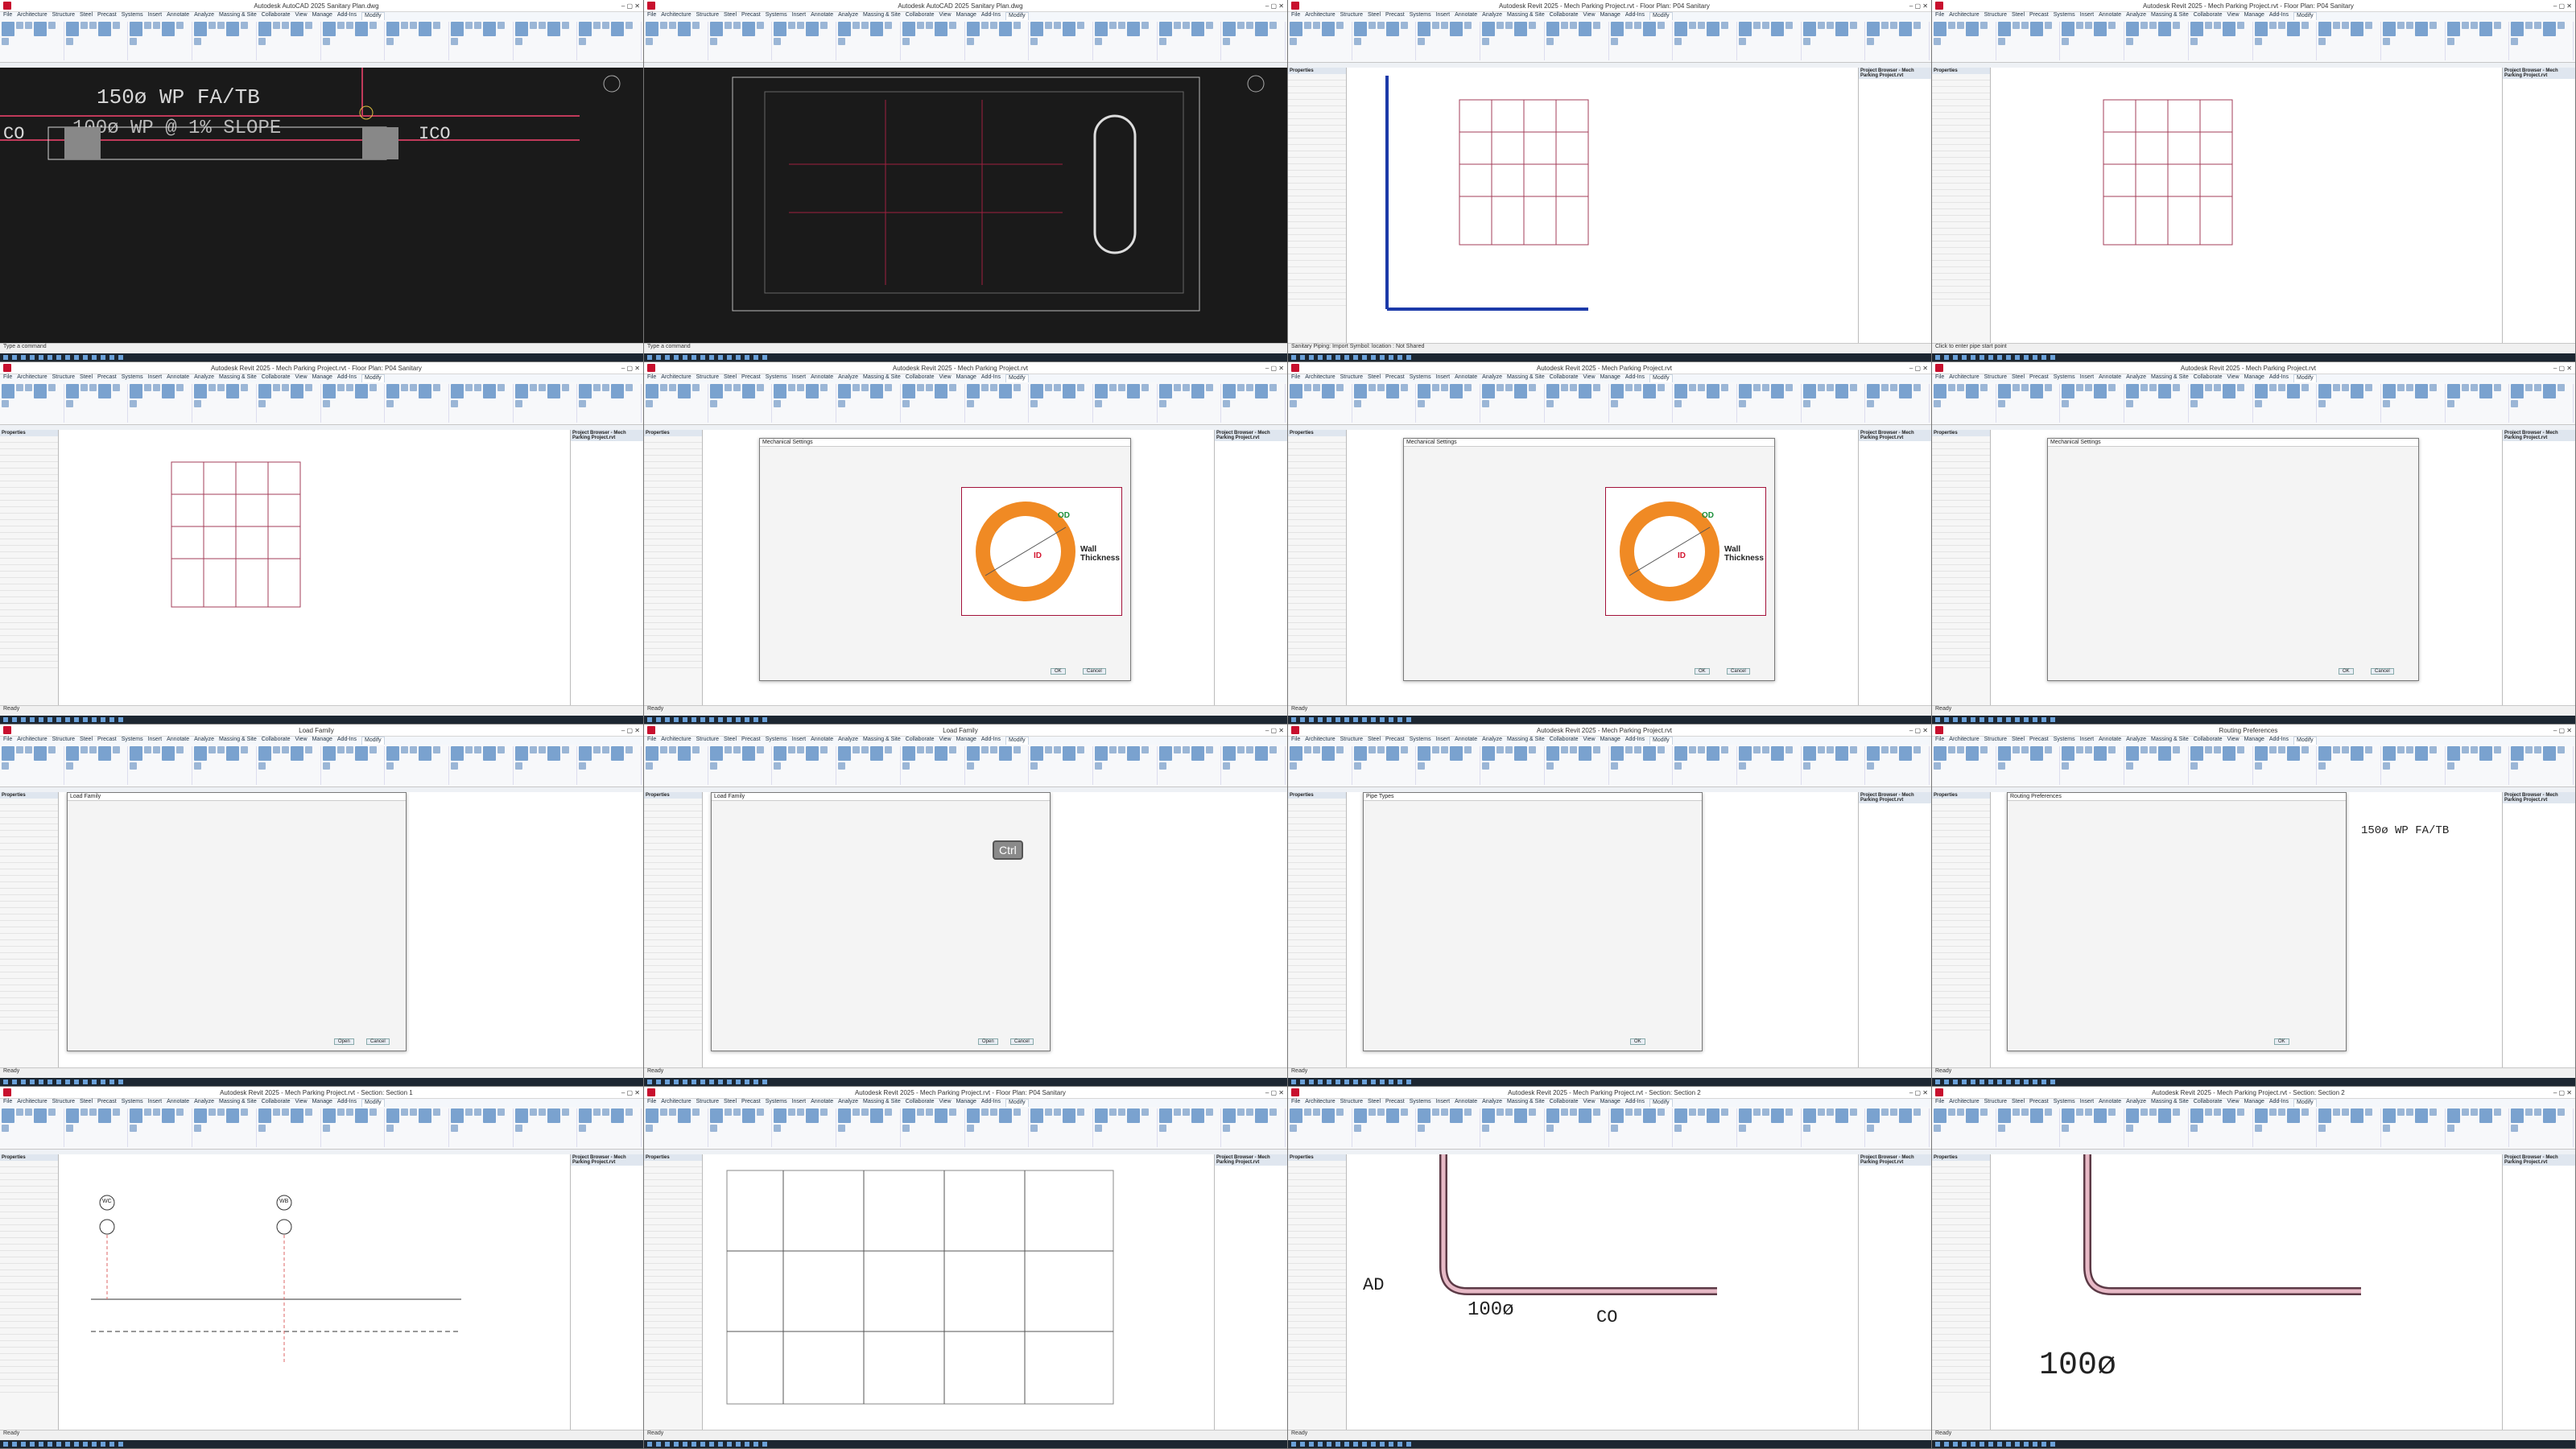 This screenshot has height=1449, width=2576. Describe the element at coordinates (799, 741) in the screenshot. I see `ribbon-tab: Insert` at that location.